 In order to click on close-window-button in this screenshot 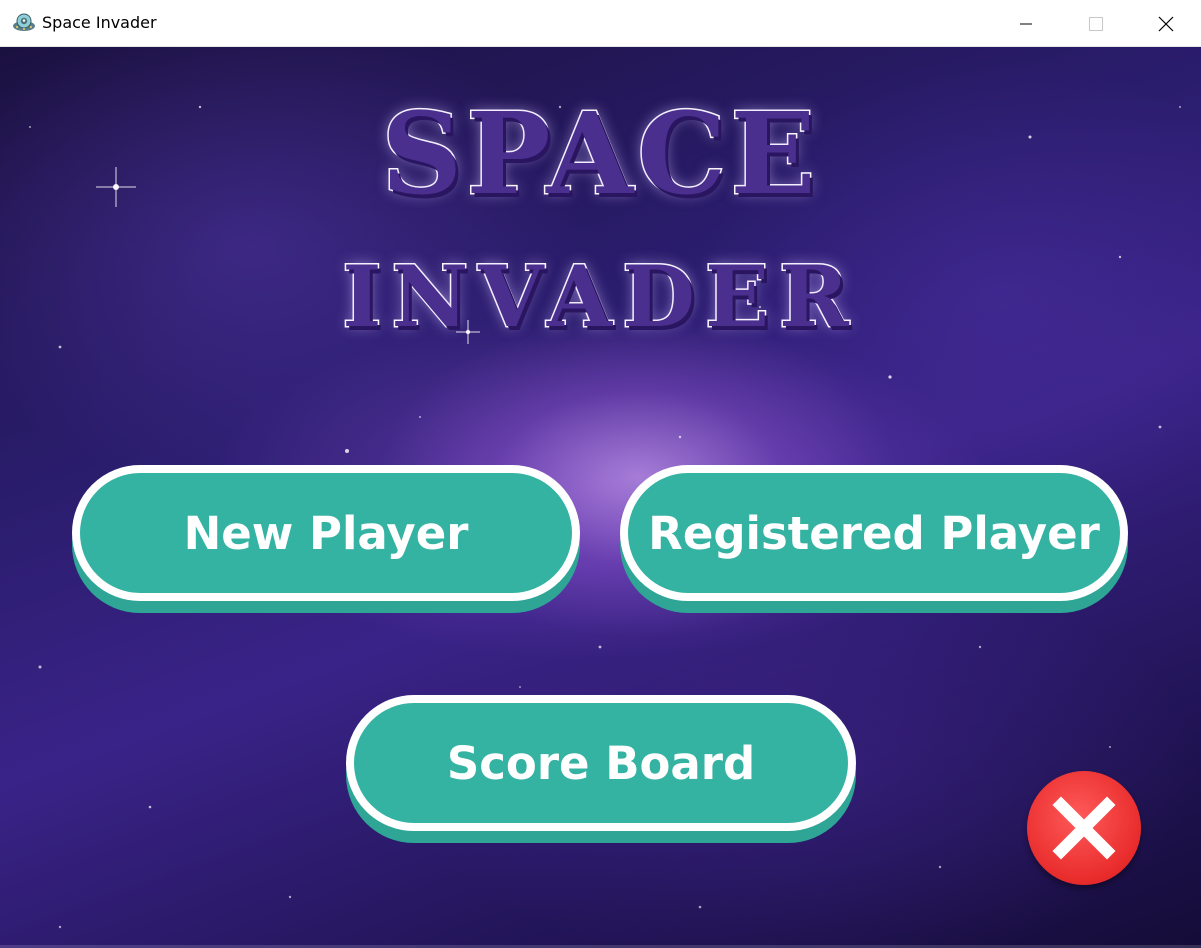, I will do `click(1166, 23)`.